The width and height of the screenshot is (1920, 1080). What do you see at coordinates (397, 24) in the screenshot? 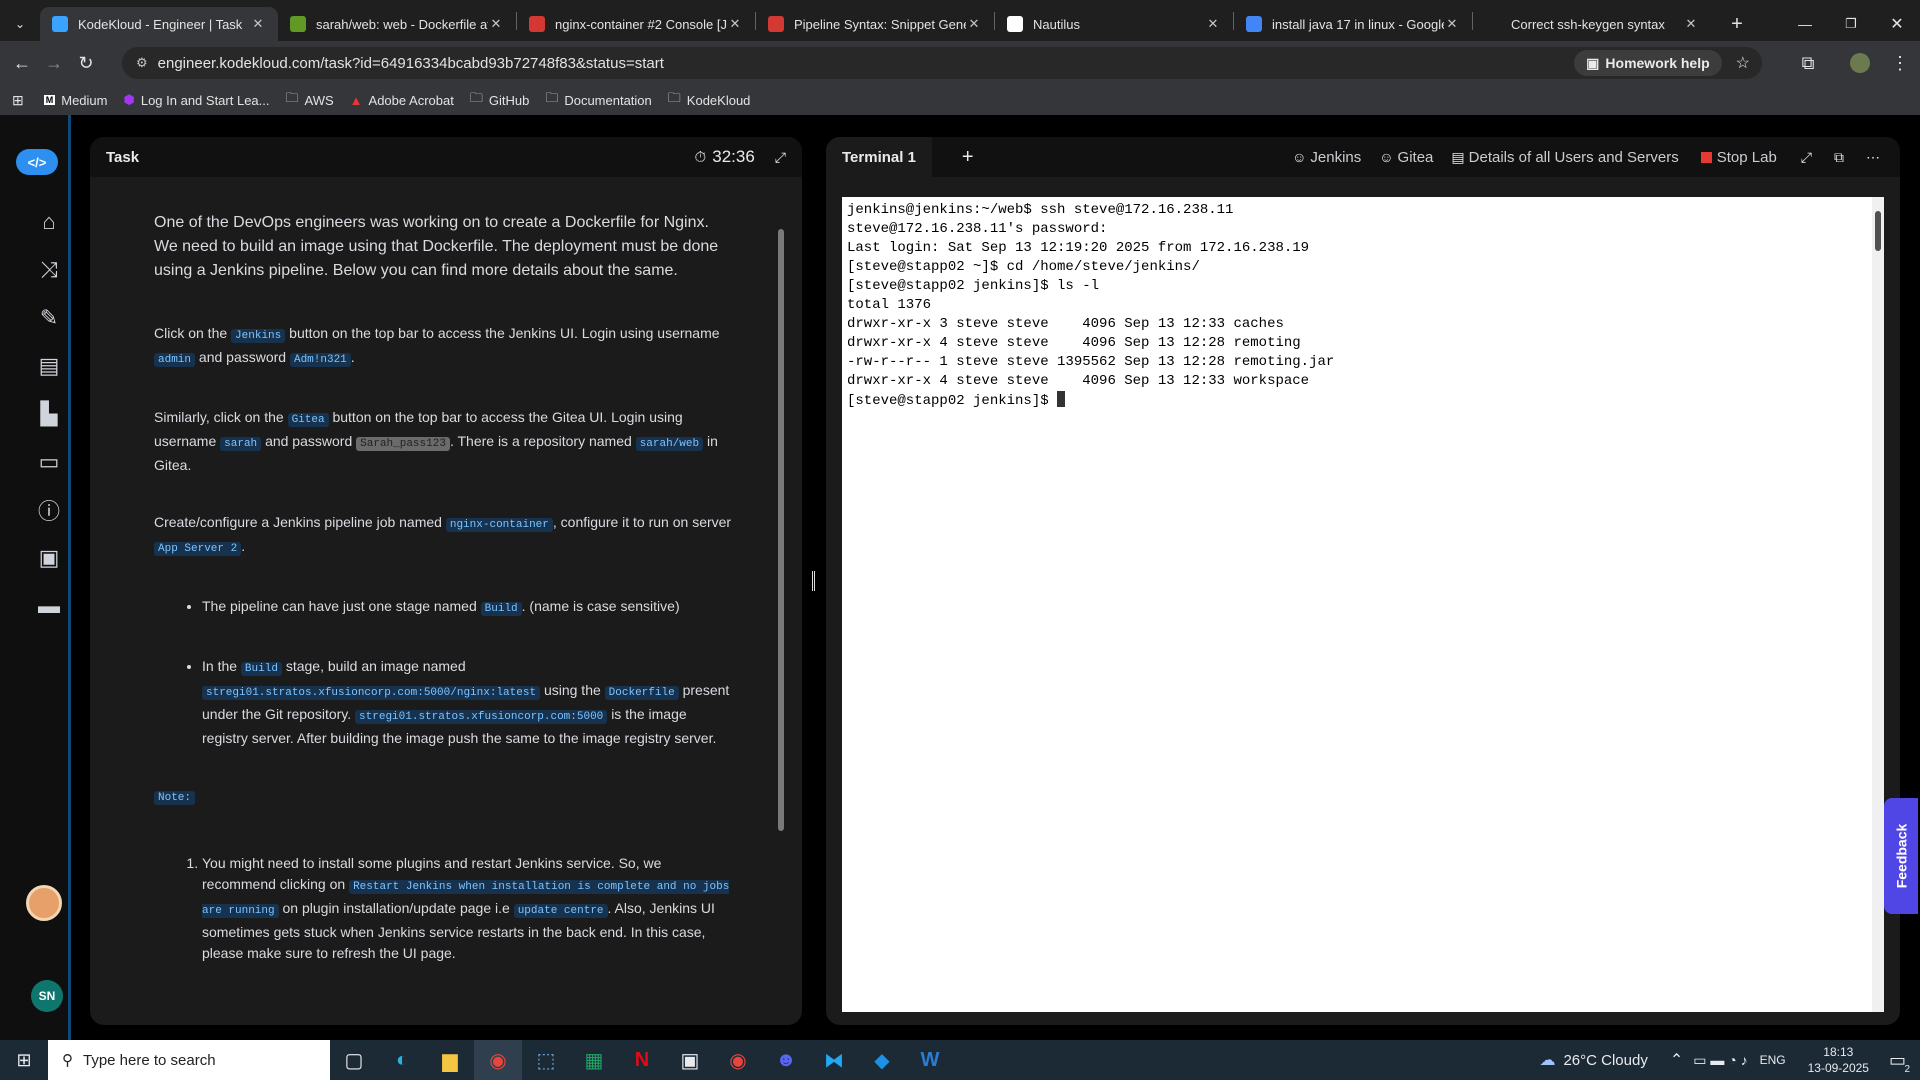
I see `browser-tab: sarah/web: web - Dockerfile at ✕` at bounding box center [397, 24].